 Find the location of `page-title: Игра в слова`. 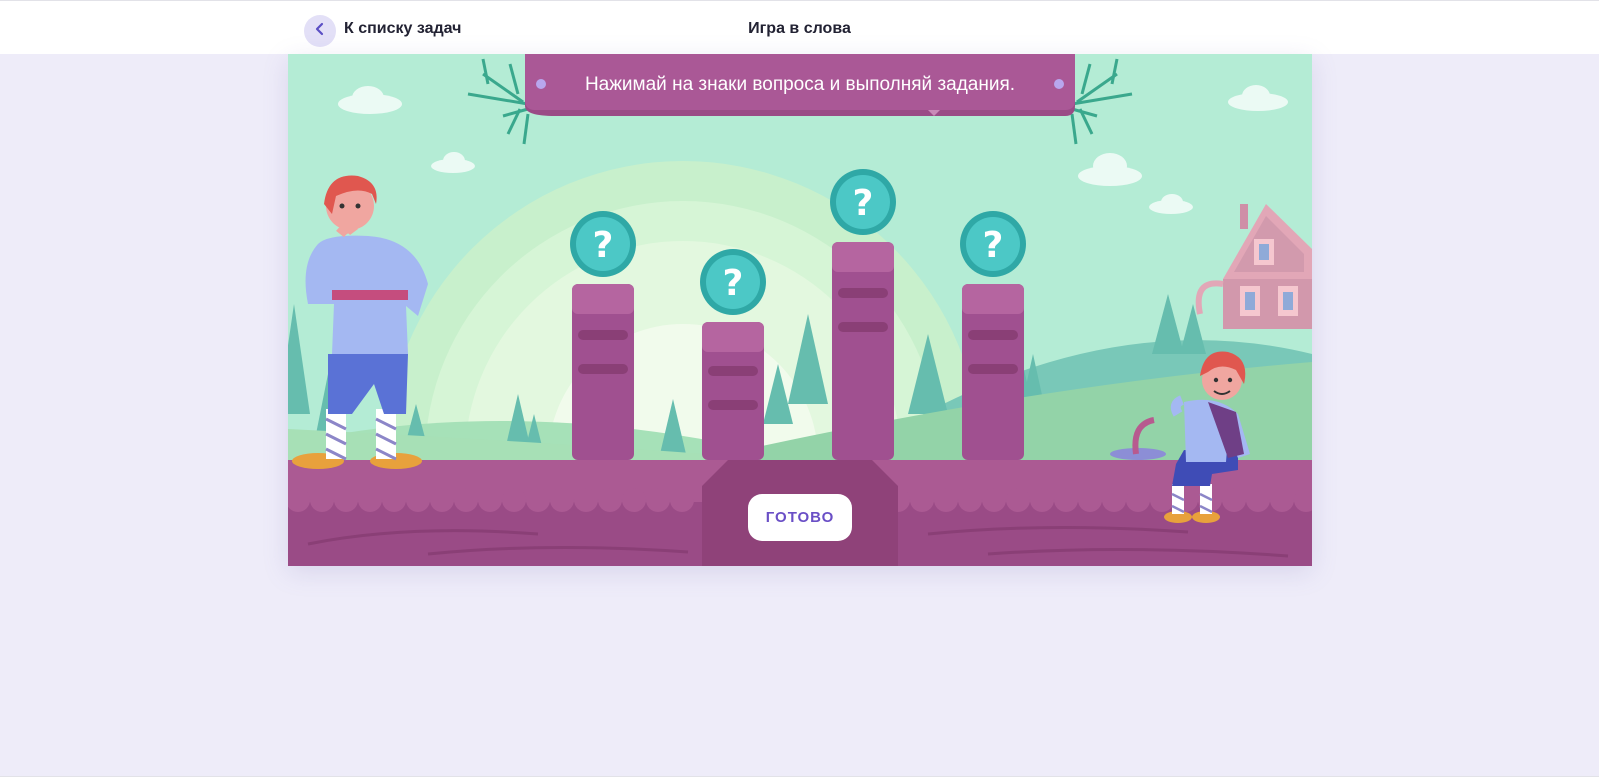

page-title: Игра в слова is located at coordinates (799, 28).